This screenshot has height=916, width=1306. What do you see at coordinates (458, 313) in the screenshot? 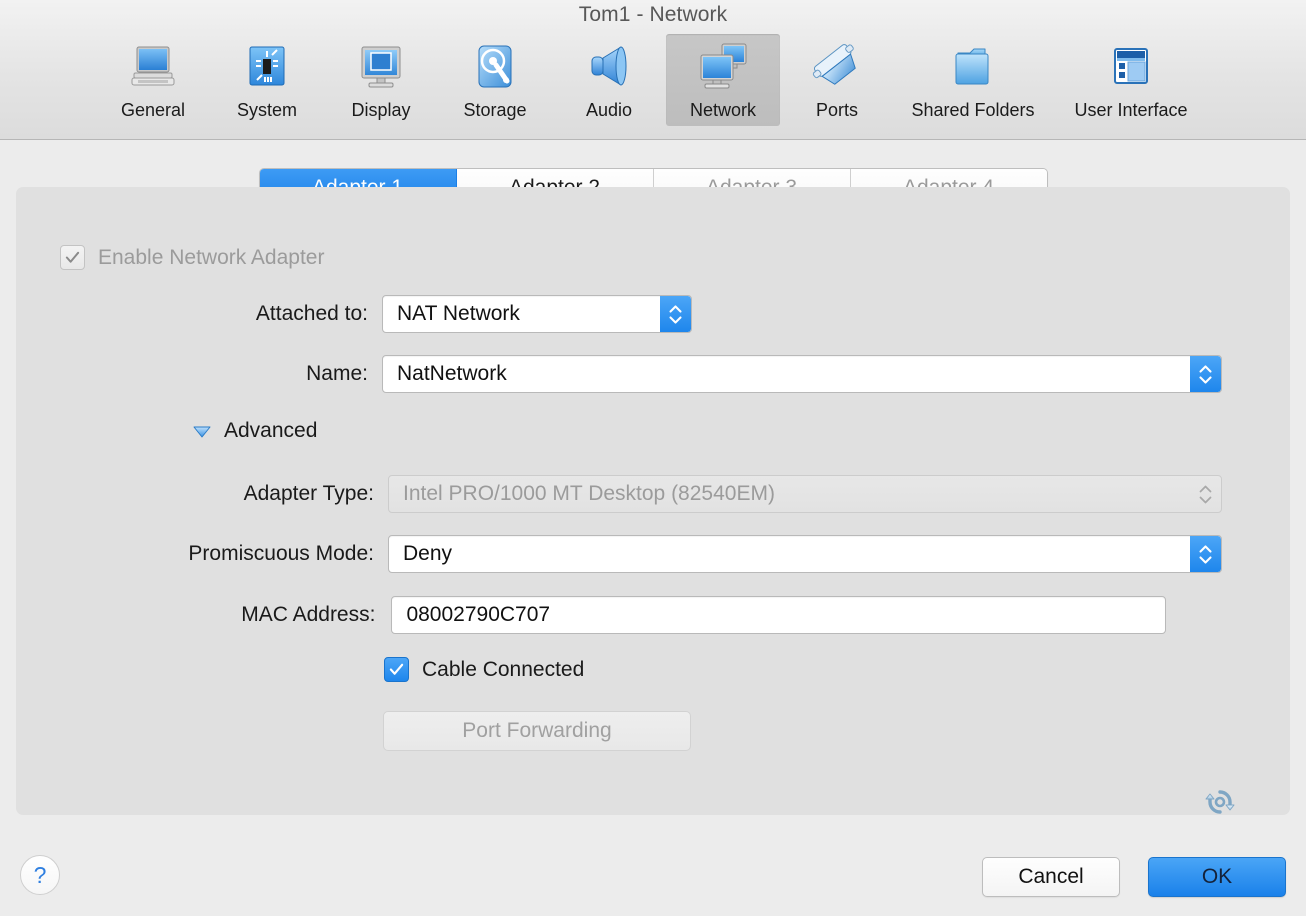
I see `attached-to-value: NAT Network` at bounding box center [458, 313].